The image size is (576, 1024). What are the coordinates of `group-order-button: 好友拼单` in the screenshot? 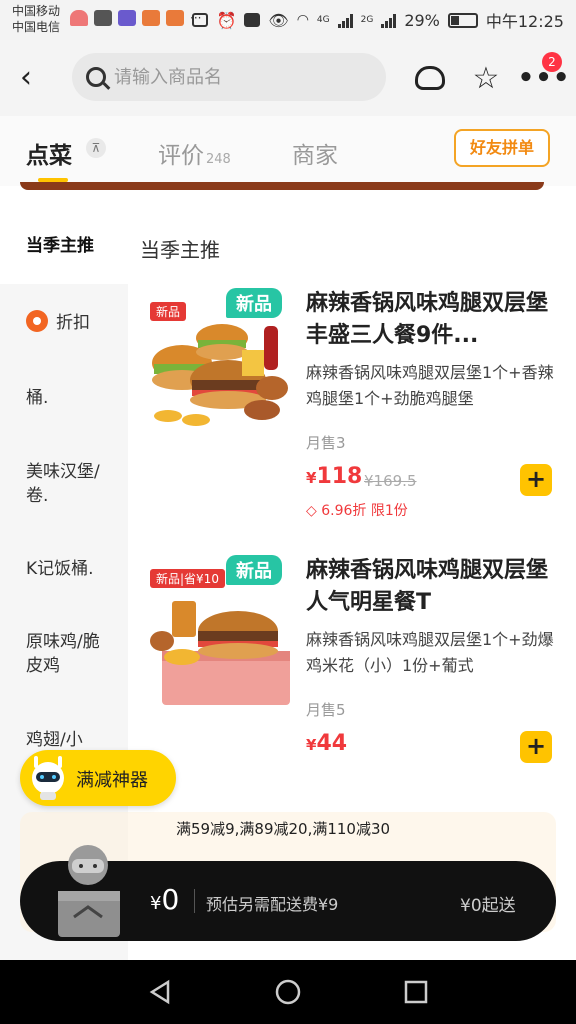 It's located at (502, 148).